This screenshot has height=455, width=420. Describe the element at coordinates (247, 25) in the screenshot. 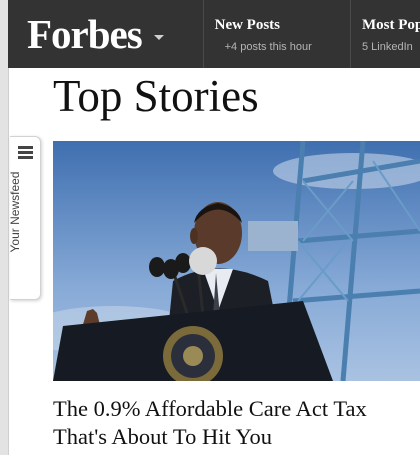

I see `nav-new-posts-title: New Posts` at that location.